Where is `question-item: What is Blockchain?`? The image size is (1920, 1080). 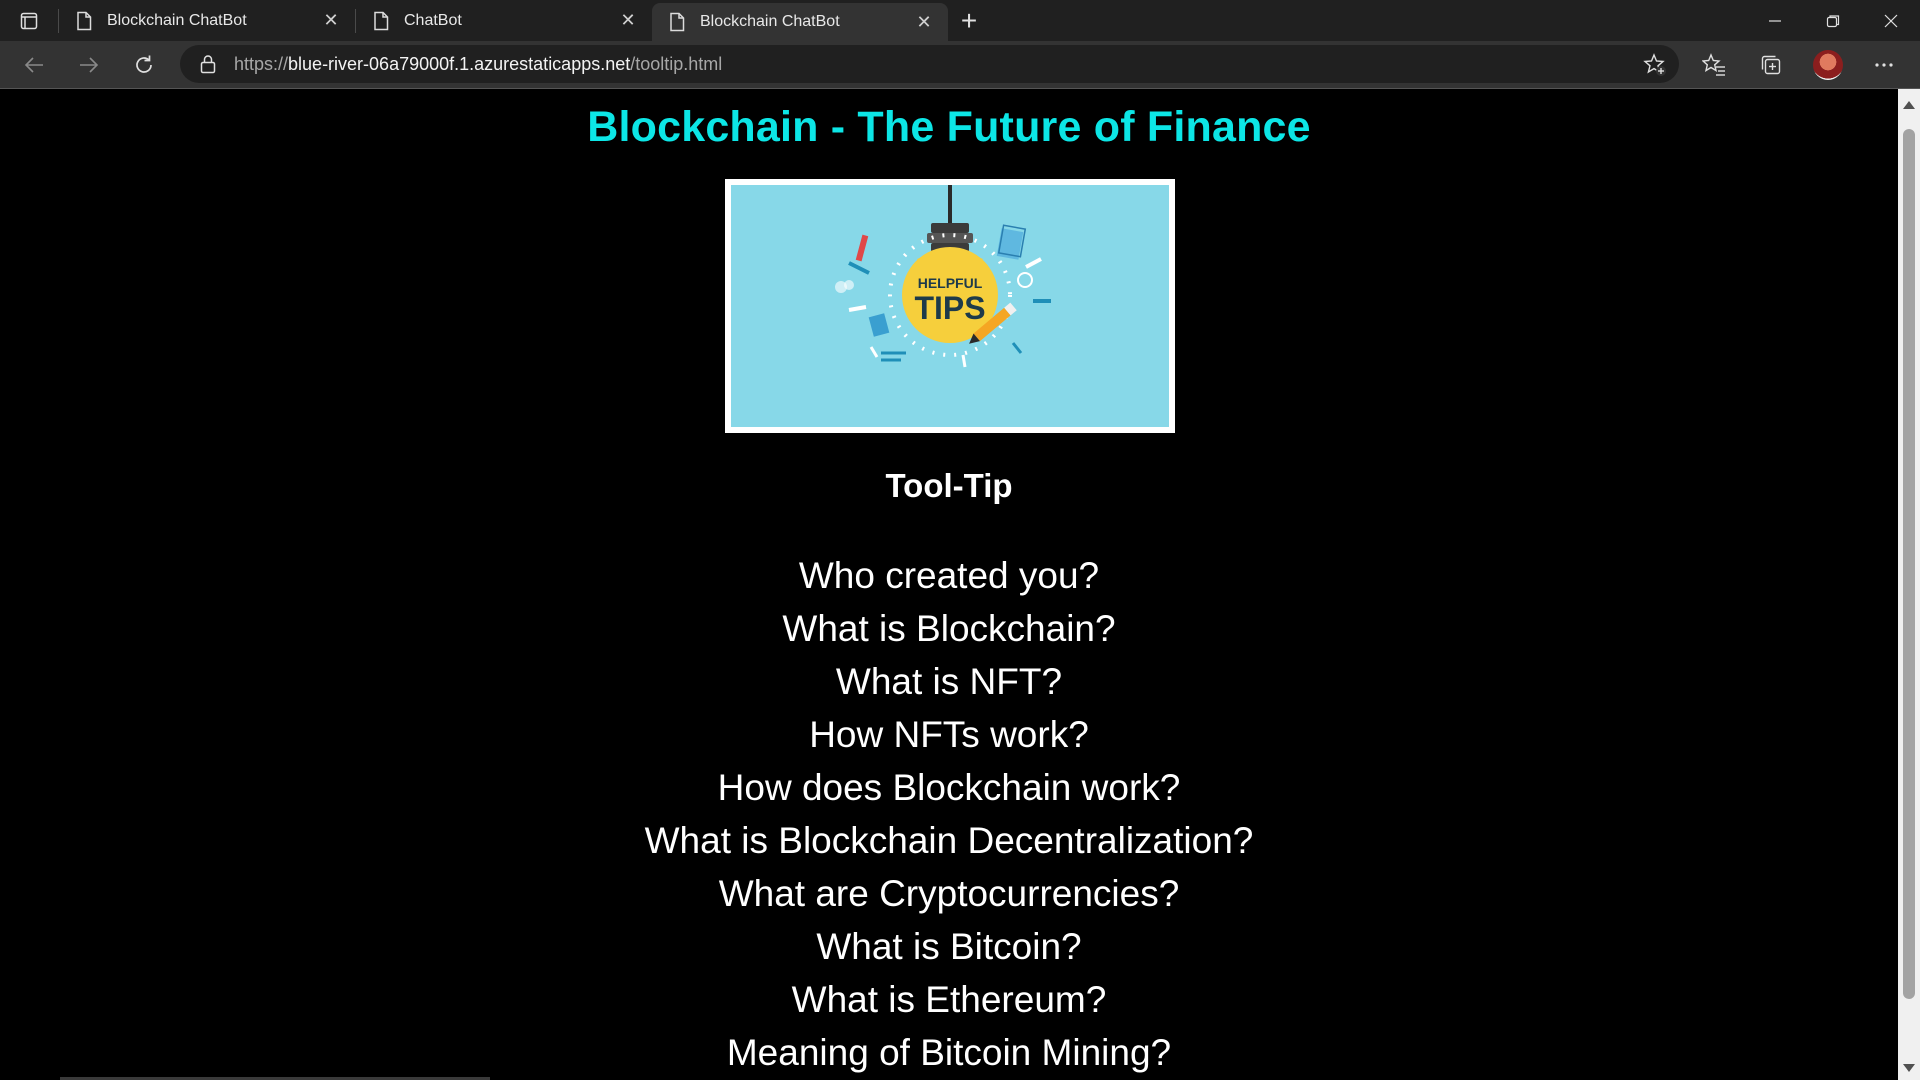 question-item: What is Blockchain? is located at coordinates (949, 628).